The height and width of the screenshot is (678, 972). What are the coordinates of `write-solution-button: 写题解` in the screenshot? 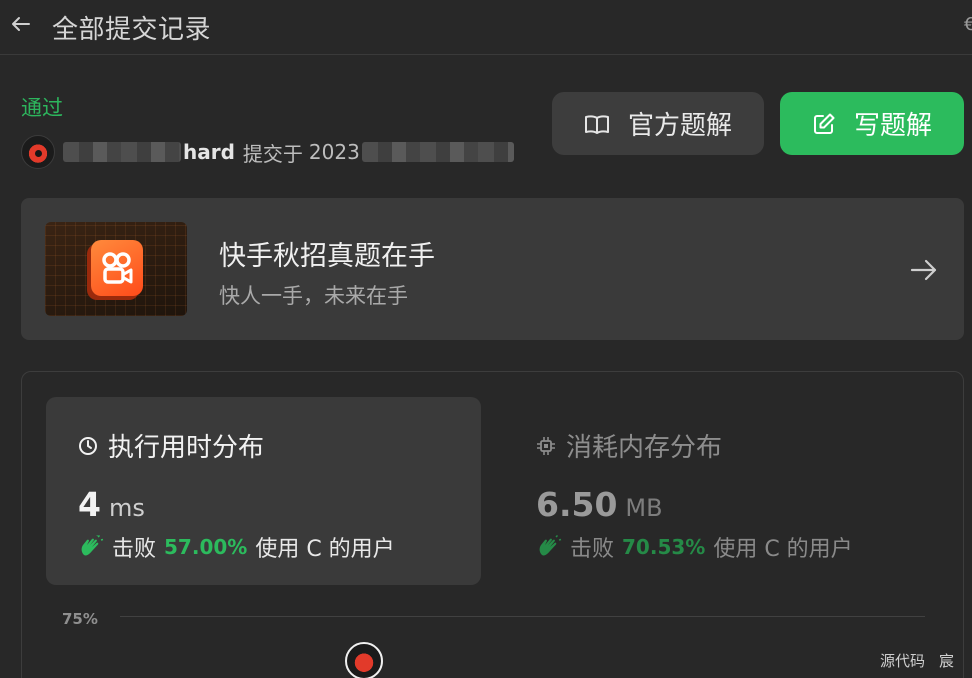 It's located at (872, 123).